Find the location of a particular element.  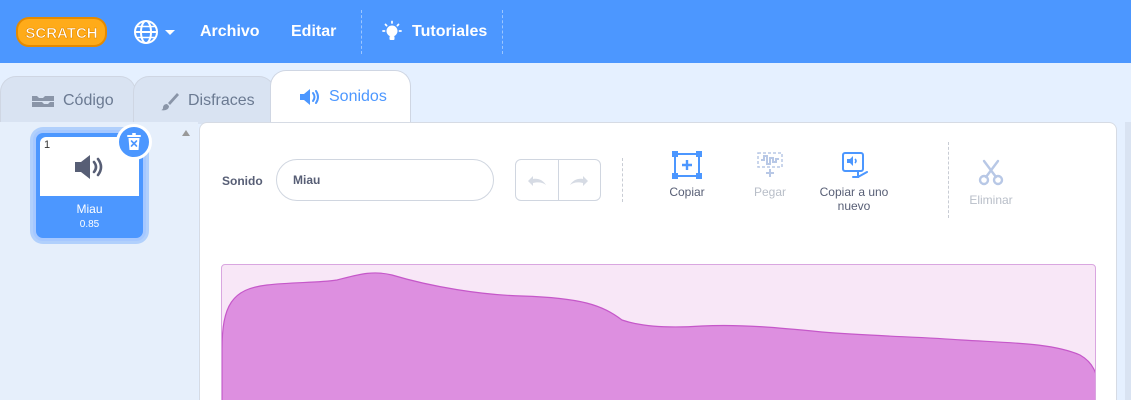

copy-to-new-icon is located at coordinates (855, 165).